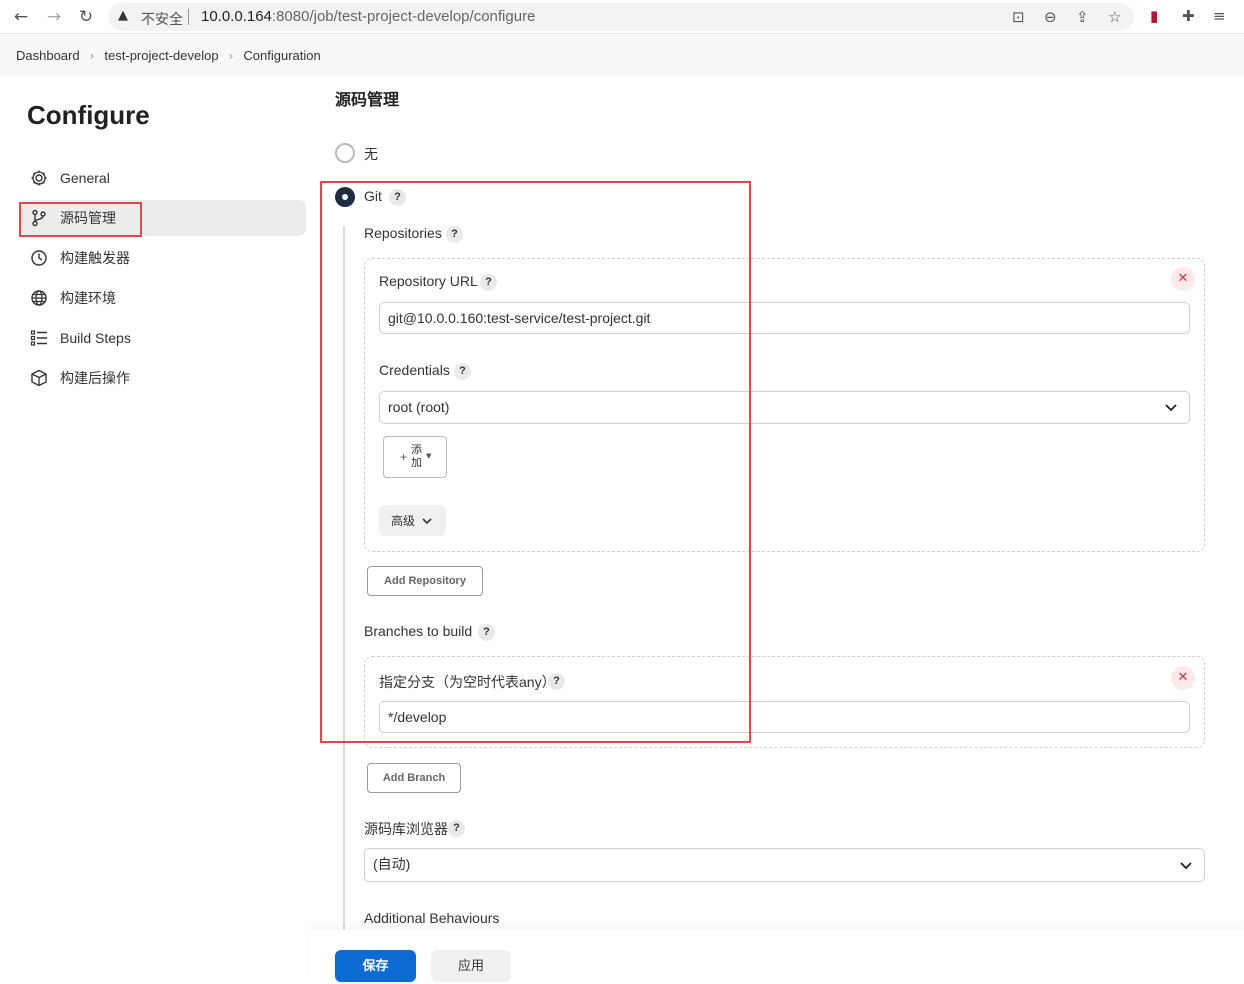 This screenshot has height=984, width=1244. I want to click on address-divider, so click(188, 17).